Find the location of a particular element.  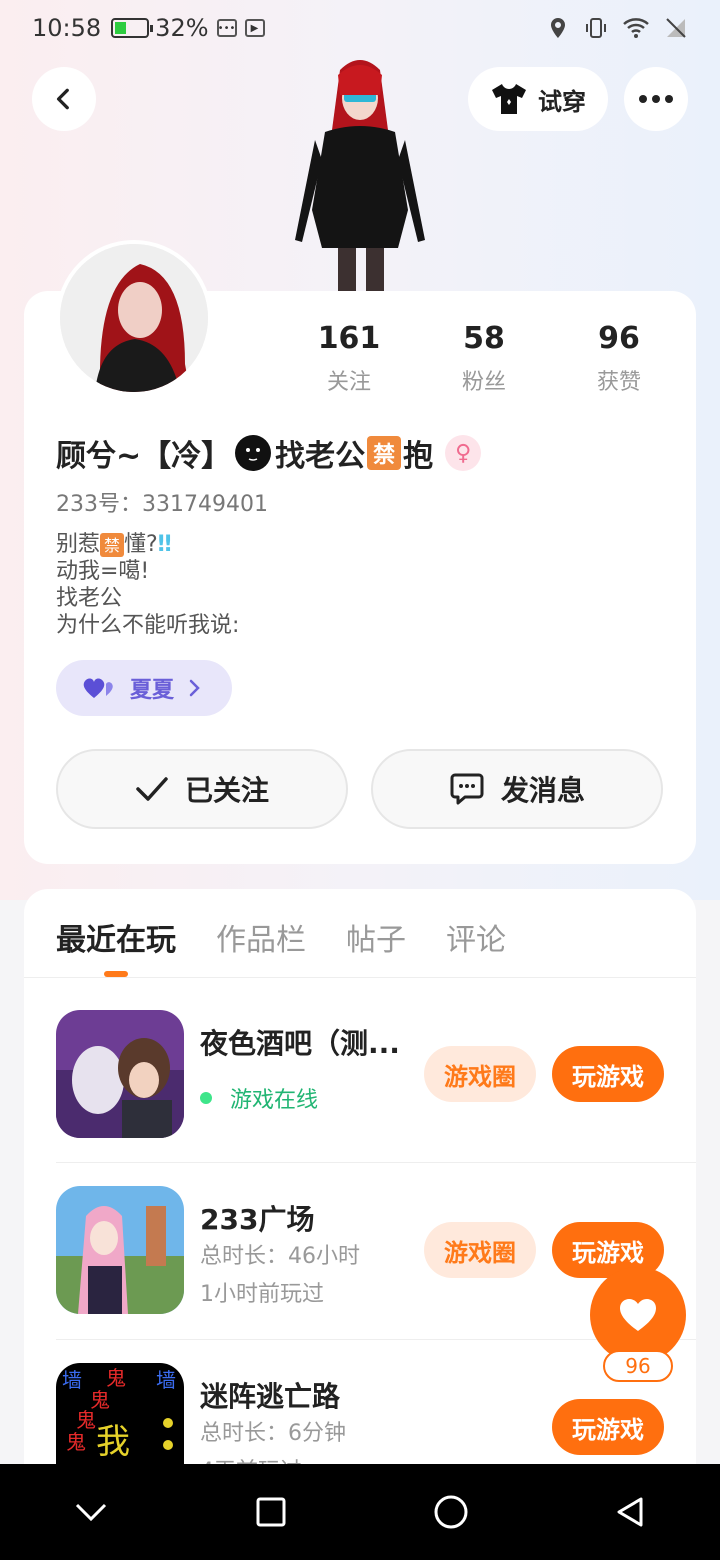

try-on-button: 试穿 is located at coordinates (538, 99).